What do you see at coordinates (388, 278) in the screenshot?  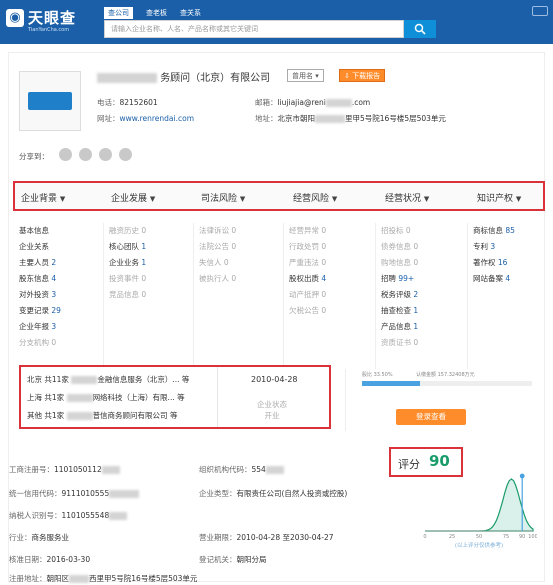 I see `category-label: 招聘` at bounding box center [388, 278].